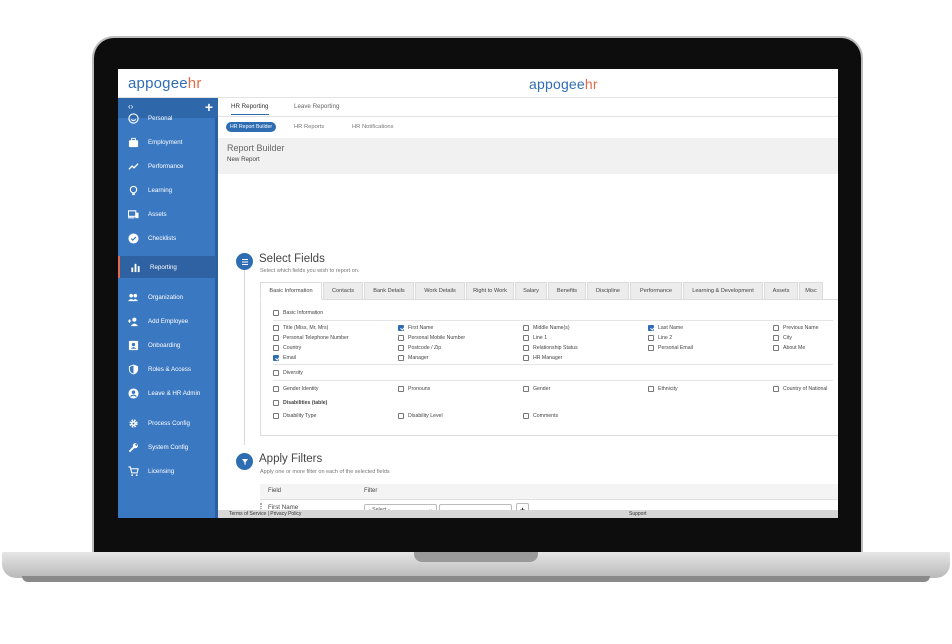 The width and height of the screenshot is (952, 644). Describe the element at coordinates (542, 358) in the screenshot. I see `field-option: HR Manager` at that location.